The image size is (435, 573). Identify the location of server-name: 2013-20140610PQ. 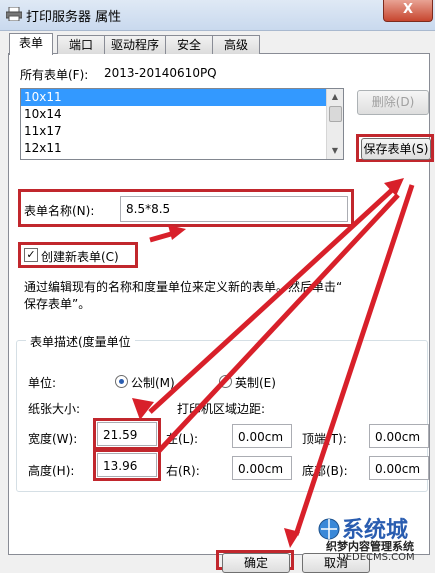
(160, 73).